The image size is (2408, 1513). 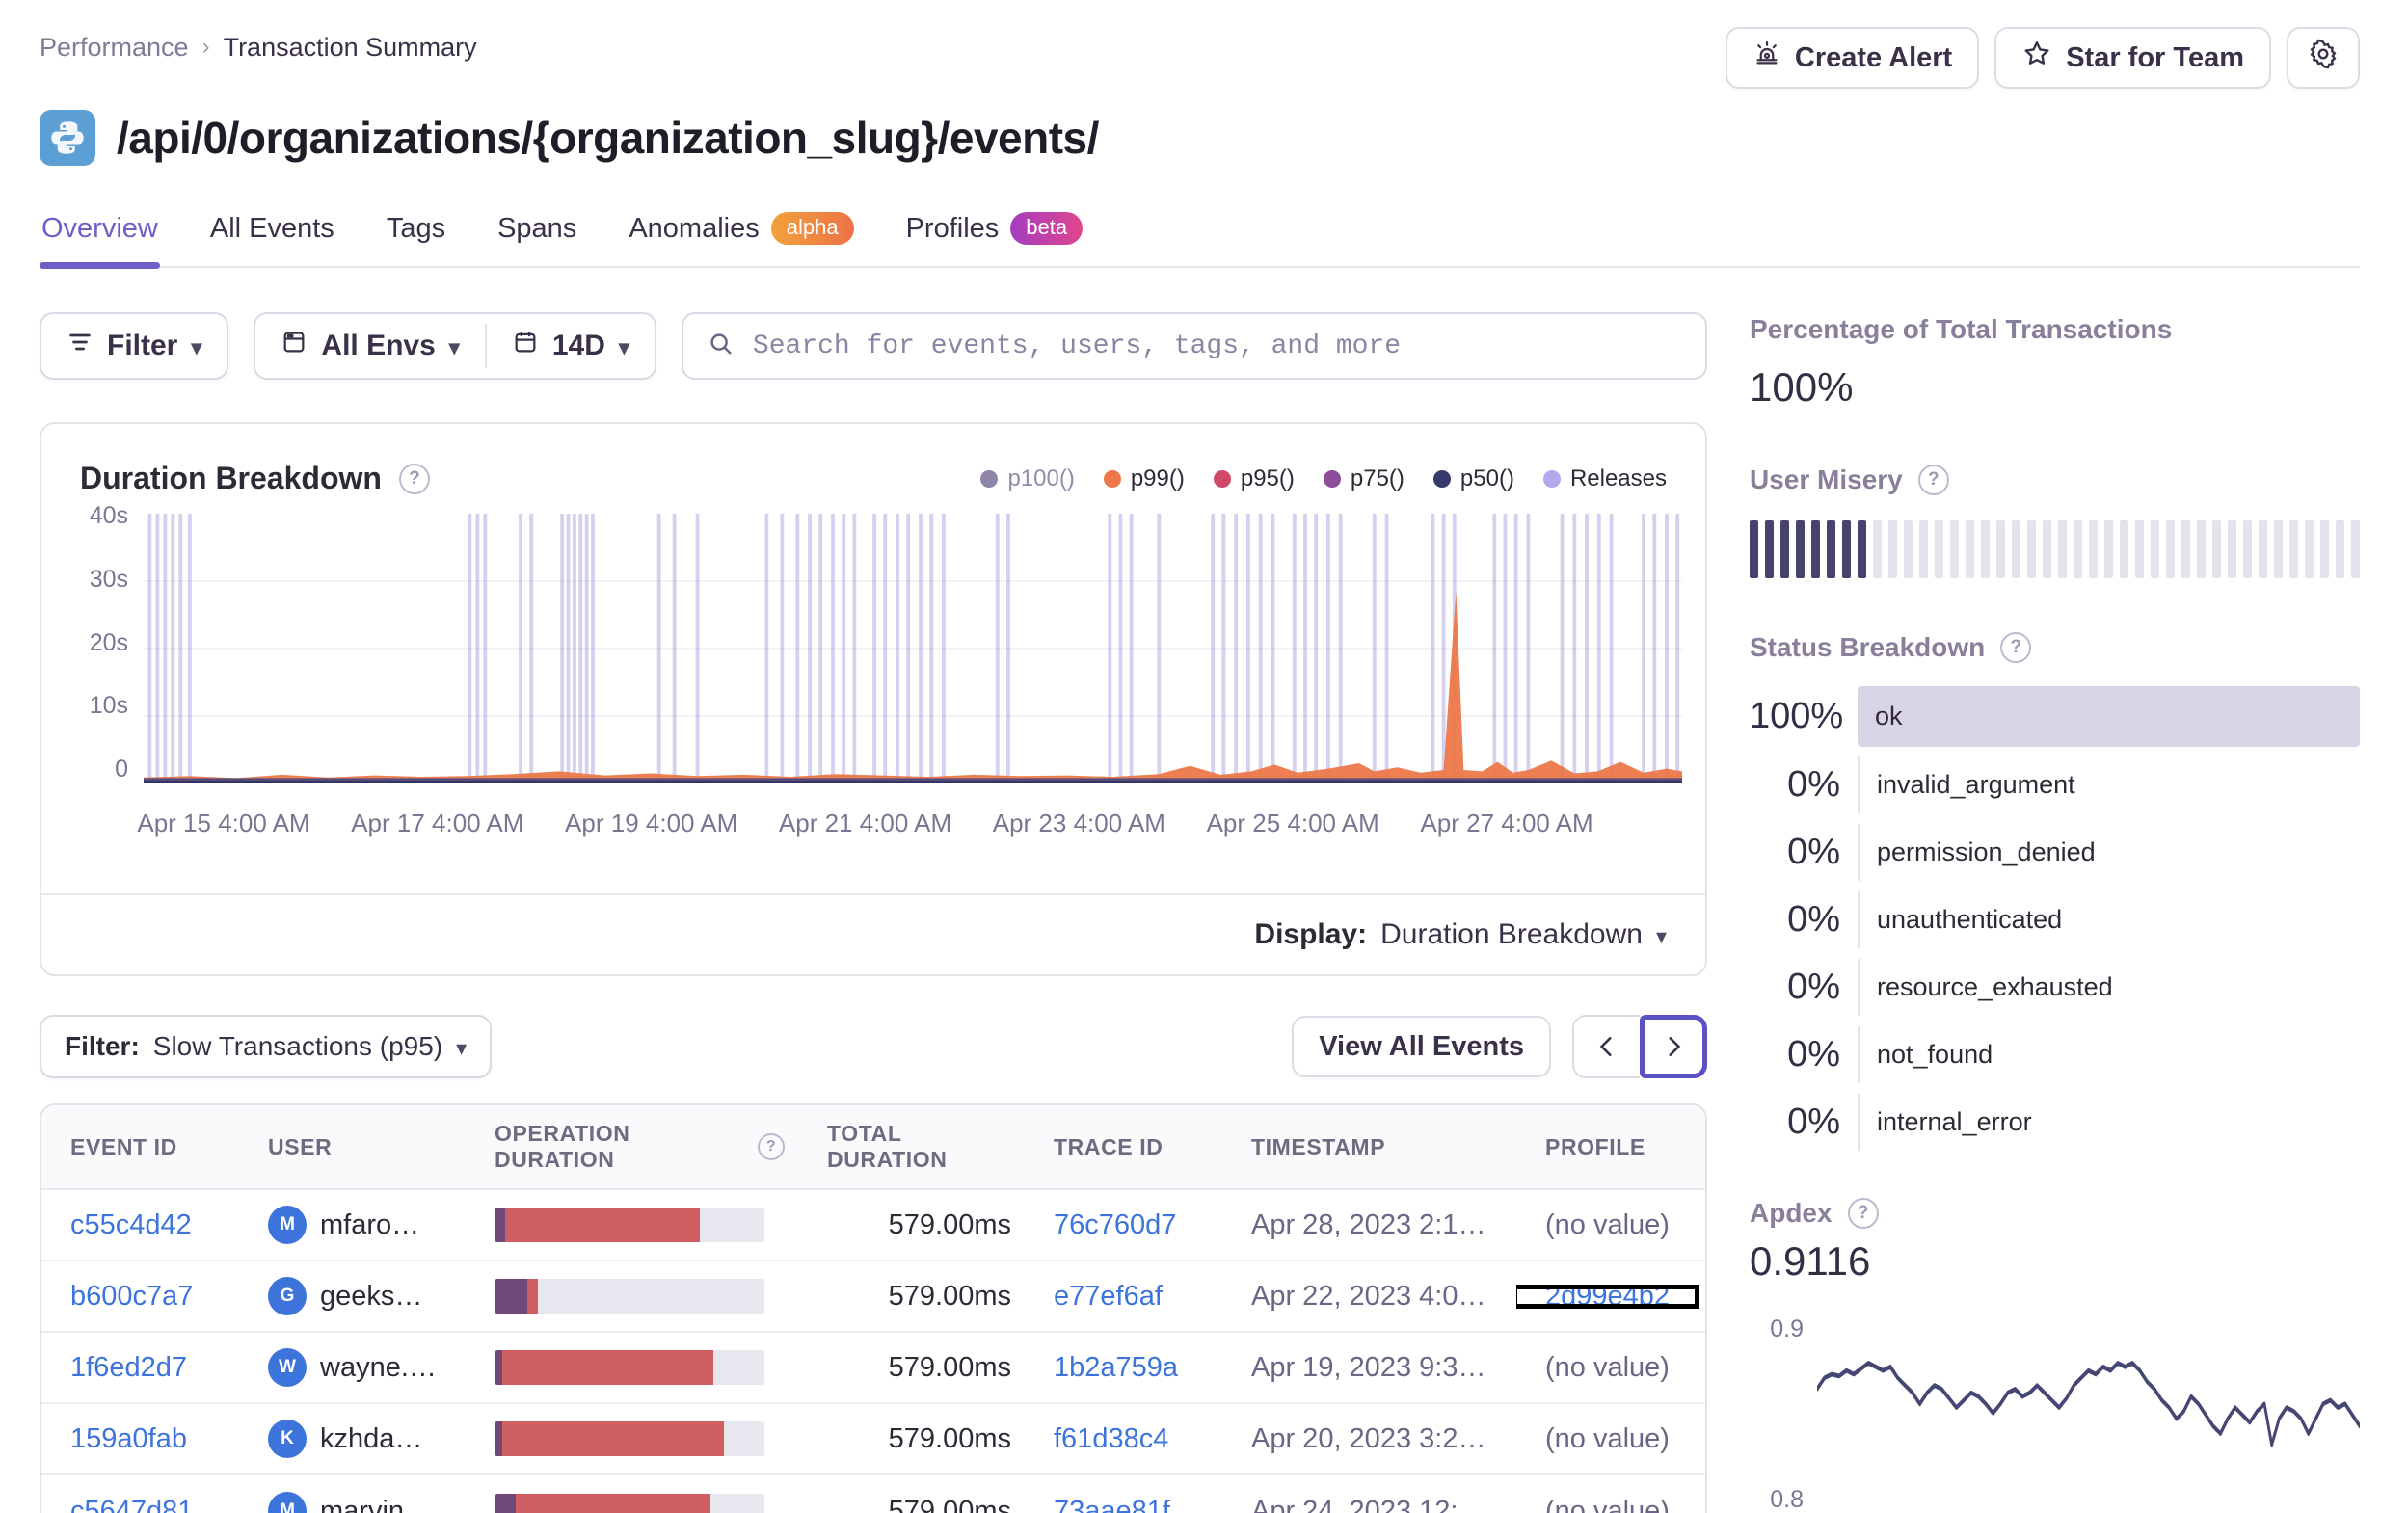 What do you see at coordinates (629, 1438) in the screenshot?
I see `operation-duration-bar` at bounding box center [629, 1438].